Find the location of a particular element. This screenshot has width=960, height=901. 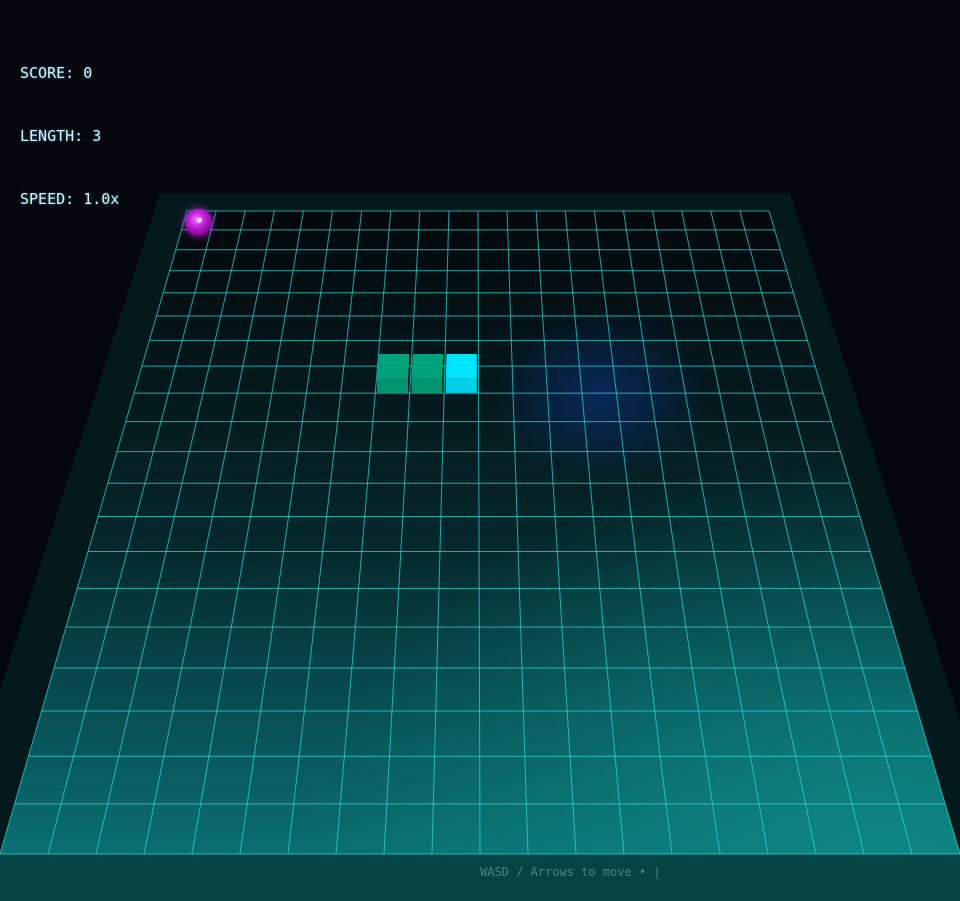

controls-hint: WASD / Arrows to move • | is located at coordinates (570, 872).